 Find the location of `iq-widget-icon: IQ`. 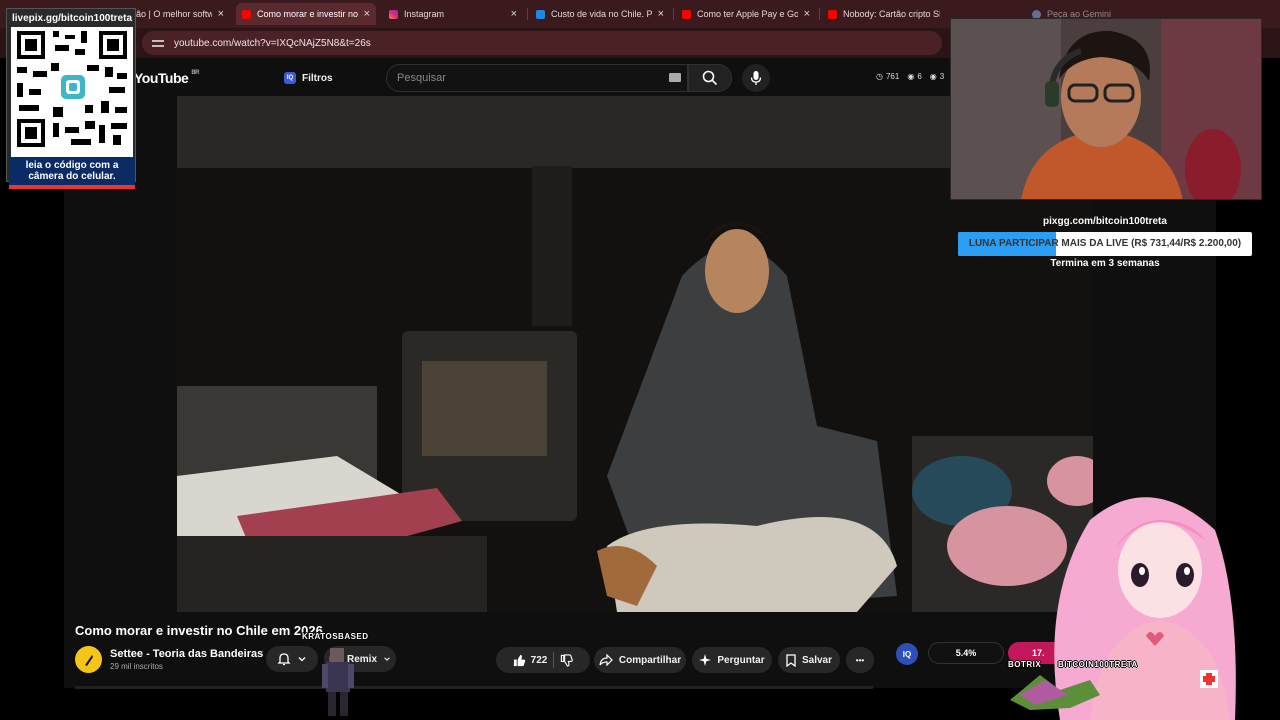

iq-widget-icon: IQ is located at coordinates (907, 654).